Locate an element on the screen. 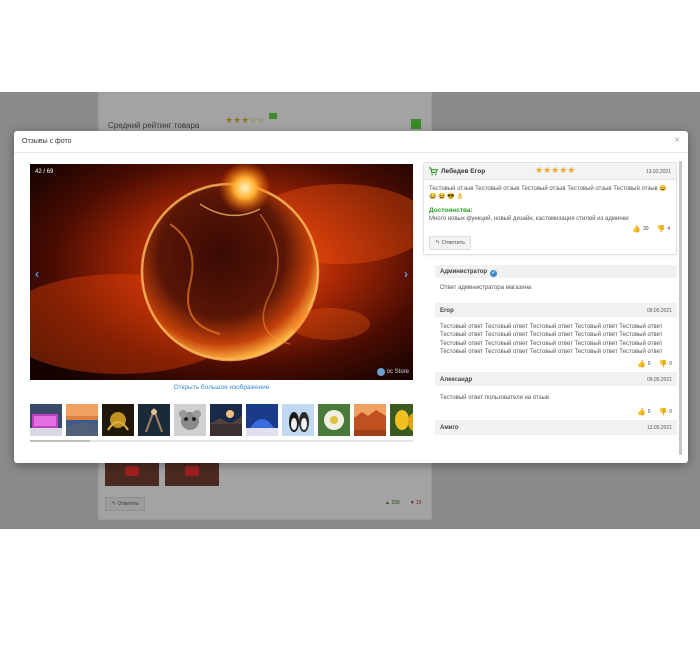 This screenshot has height=650, width=700. answer-header: Амиго 13.05.2021 is located at coordinates (556, 427).